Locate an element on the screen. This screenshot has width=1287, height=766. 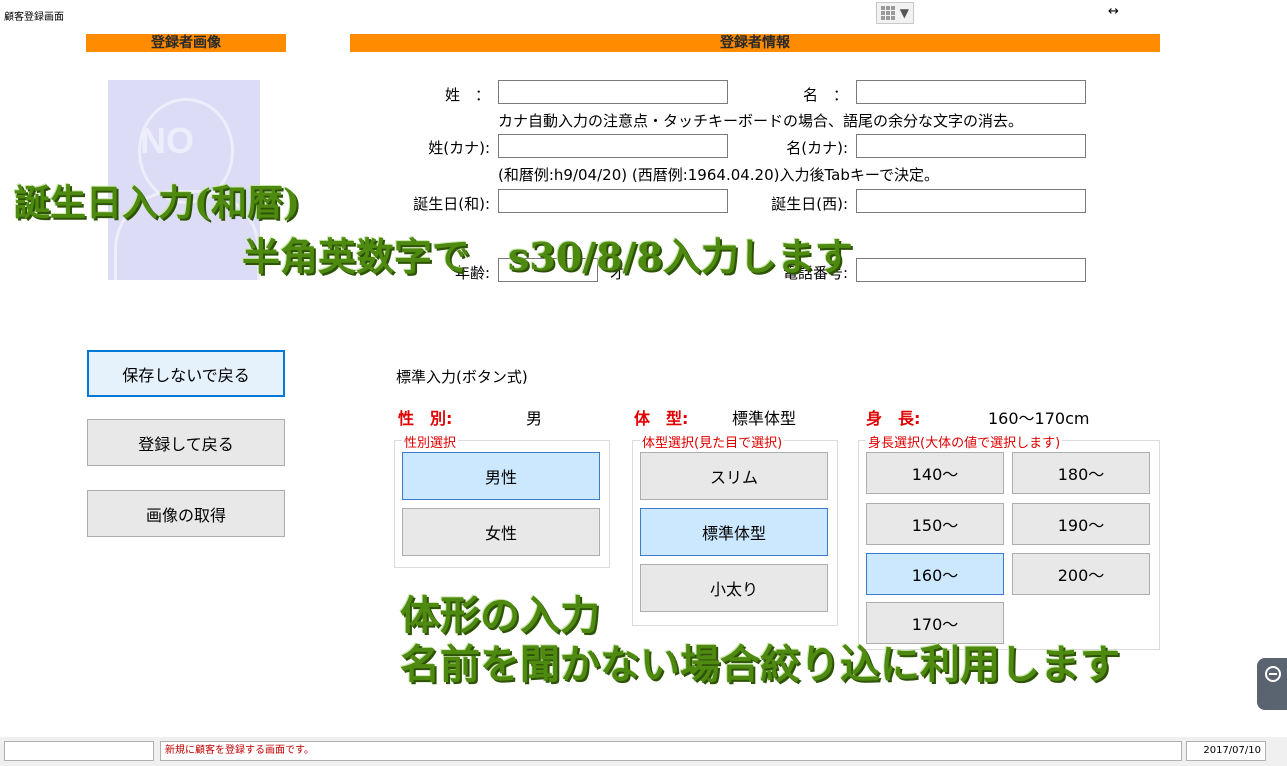
status-date: 2017/07/10 is located at coordinates (1226, 751).